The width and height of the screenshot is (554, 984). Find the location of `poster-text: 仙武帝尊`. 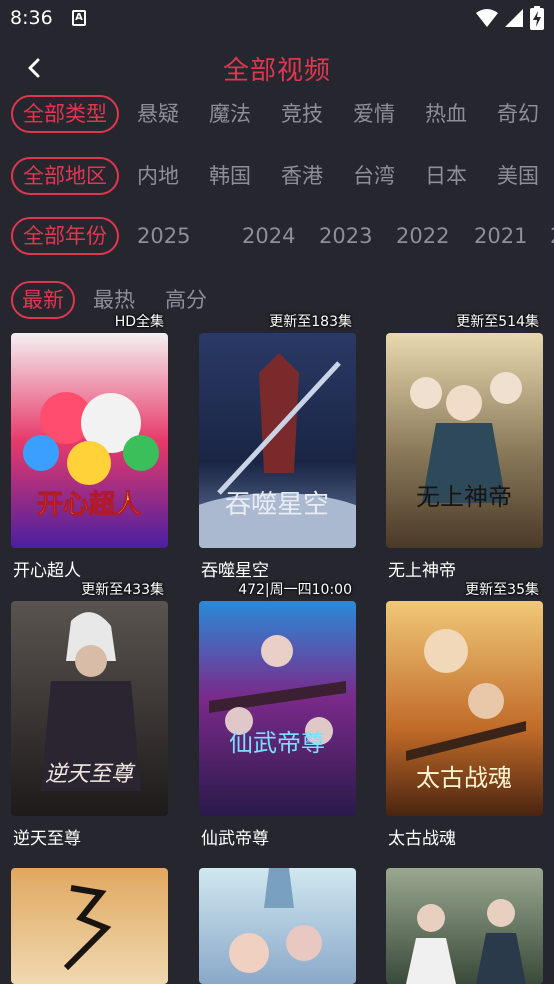

poster-text: 仙武帝尊 is located at coordinates (277, 743).